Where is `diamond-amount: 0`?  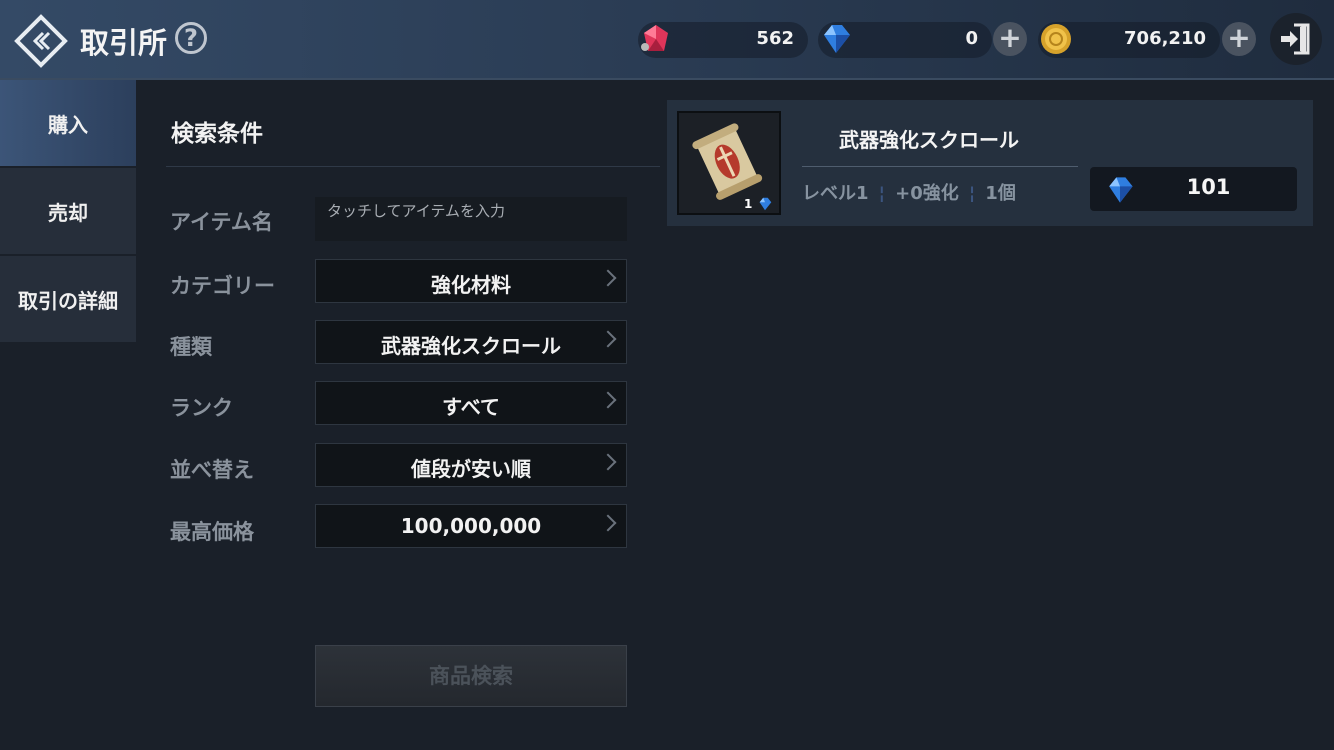
diamond-amount: 0 is located at coordinates (971, 38).